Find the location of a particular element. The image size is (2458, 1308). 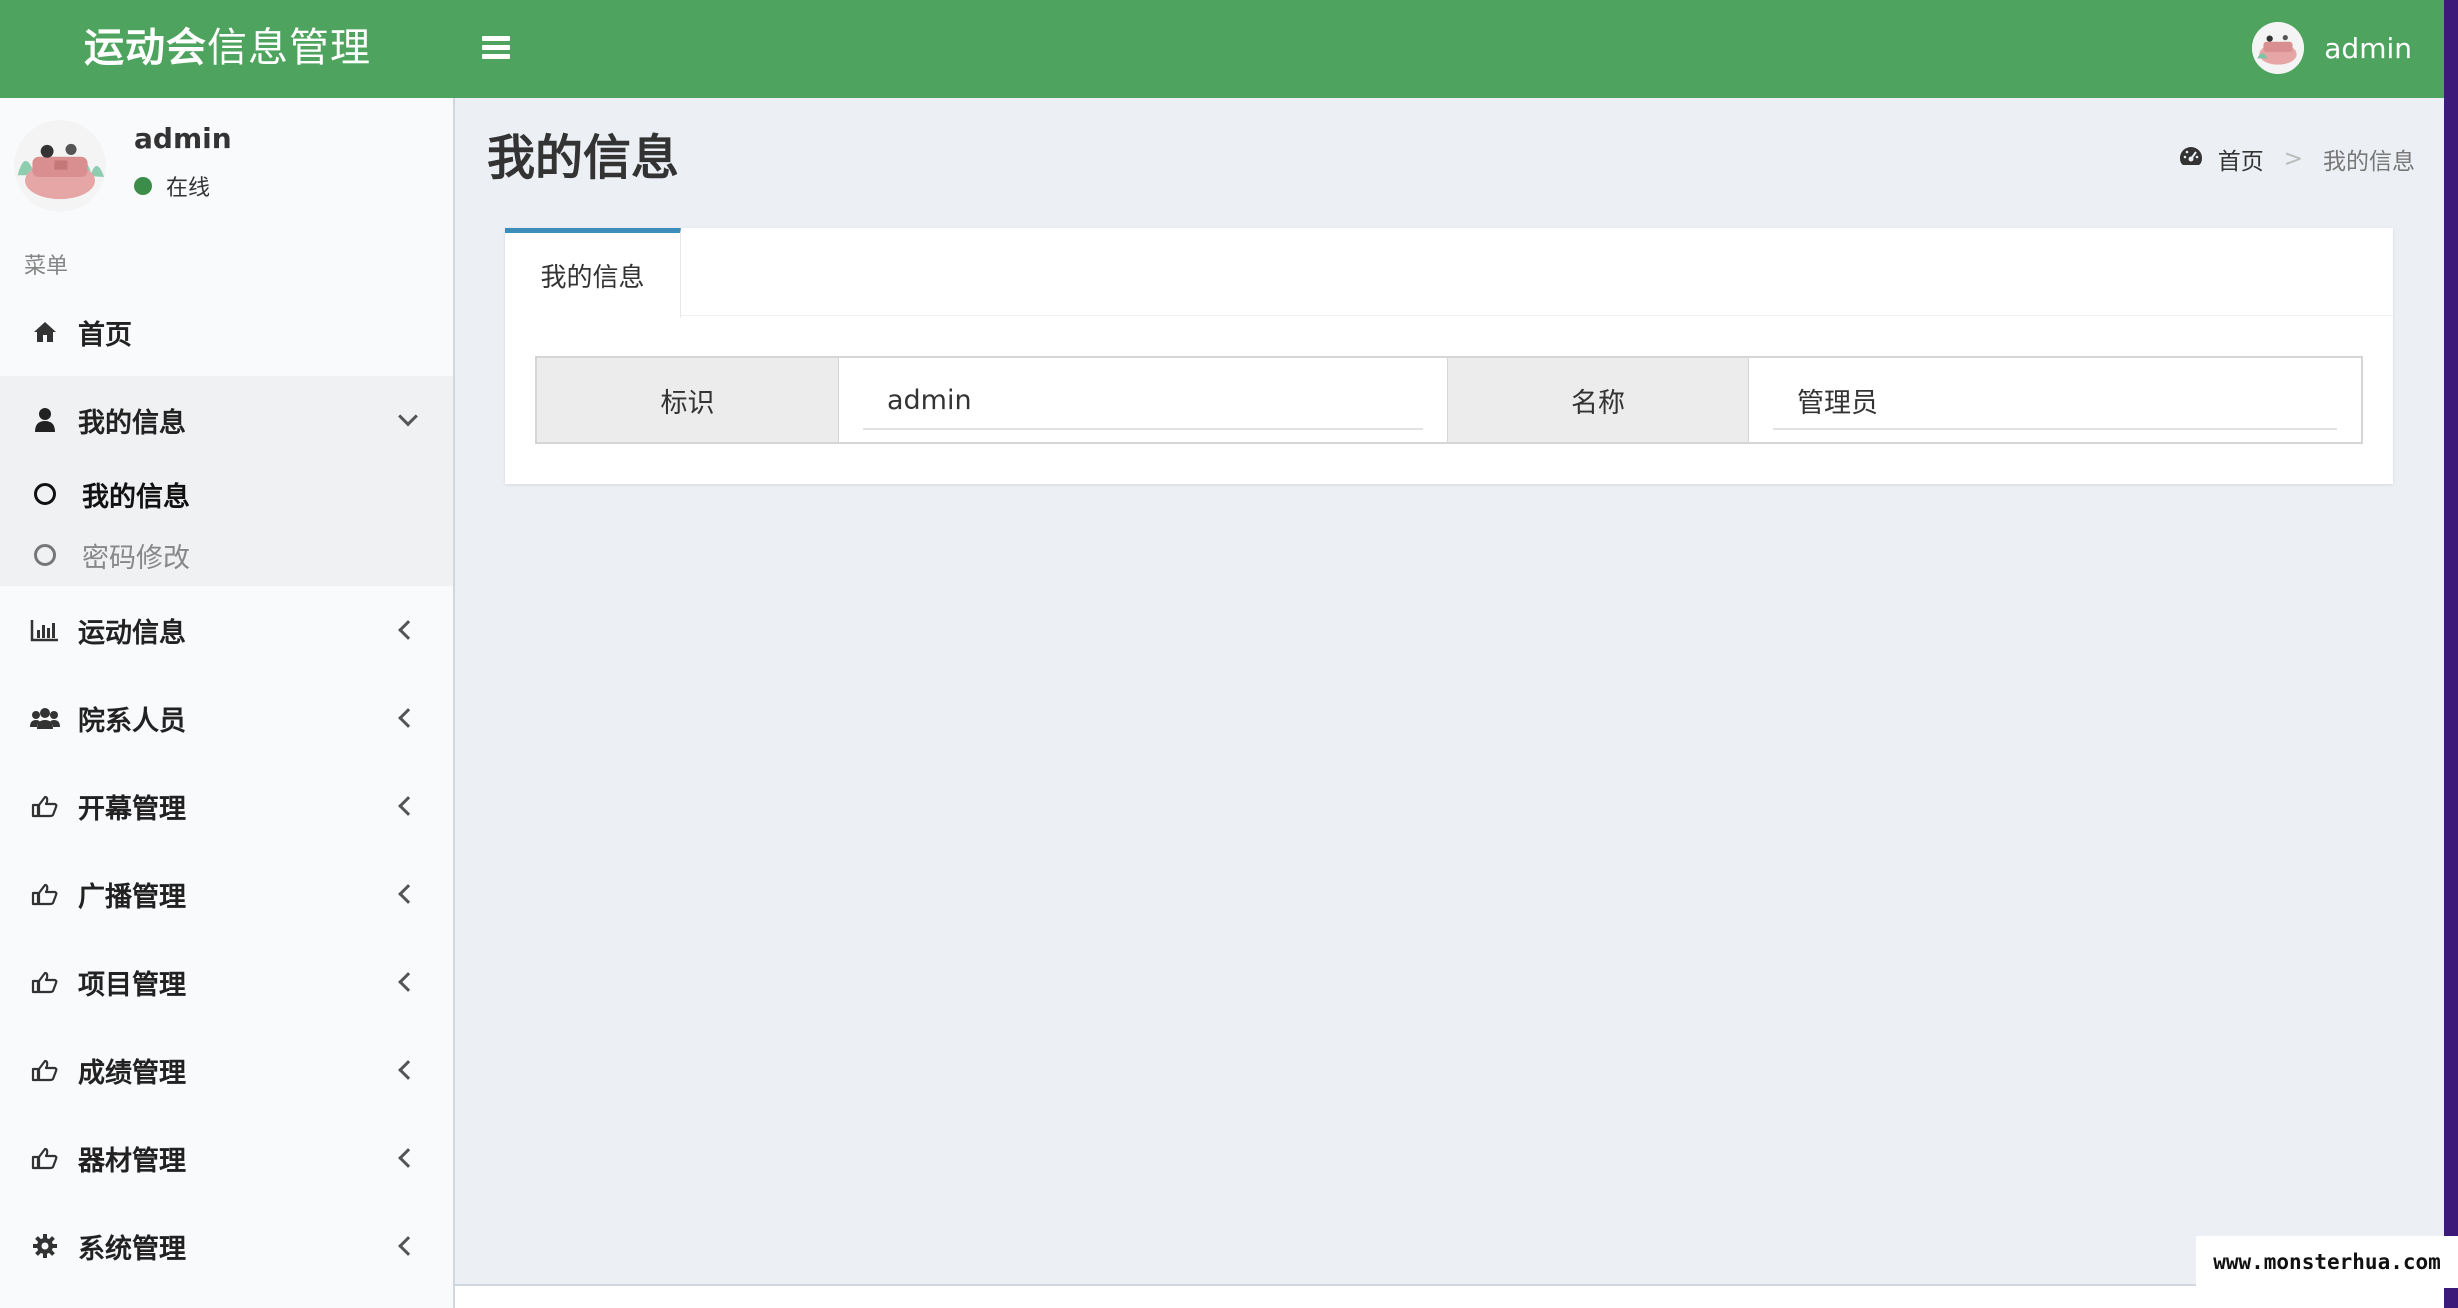

top-navbar: 运动会信息管理 admin is located at coordinates (1222, 49).